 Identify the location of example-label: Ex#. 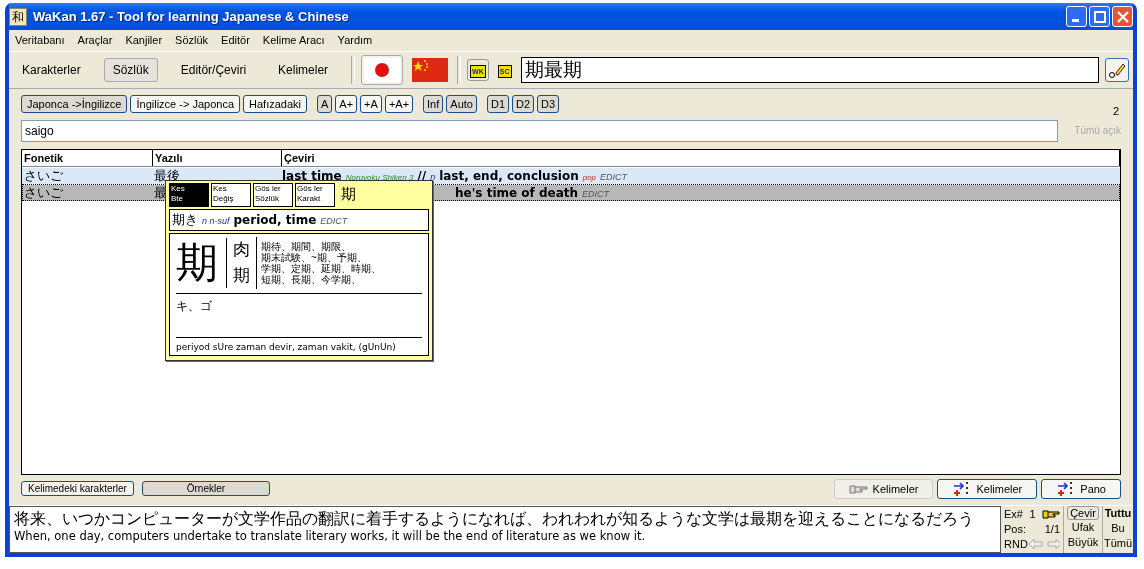
(1013, 514).